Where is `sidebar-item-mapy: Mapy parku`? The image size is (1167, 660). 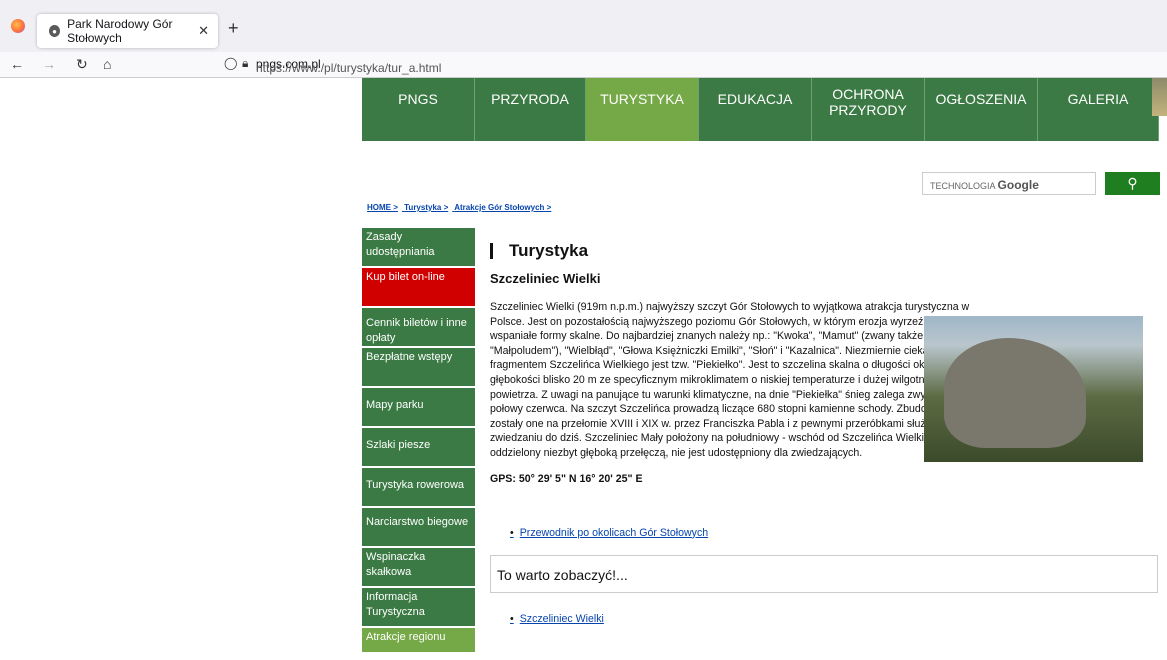
sidebar-item-mapy: Mapy parku is located at coordinates (418, 408).